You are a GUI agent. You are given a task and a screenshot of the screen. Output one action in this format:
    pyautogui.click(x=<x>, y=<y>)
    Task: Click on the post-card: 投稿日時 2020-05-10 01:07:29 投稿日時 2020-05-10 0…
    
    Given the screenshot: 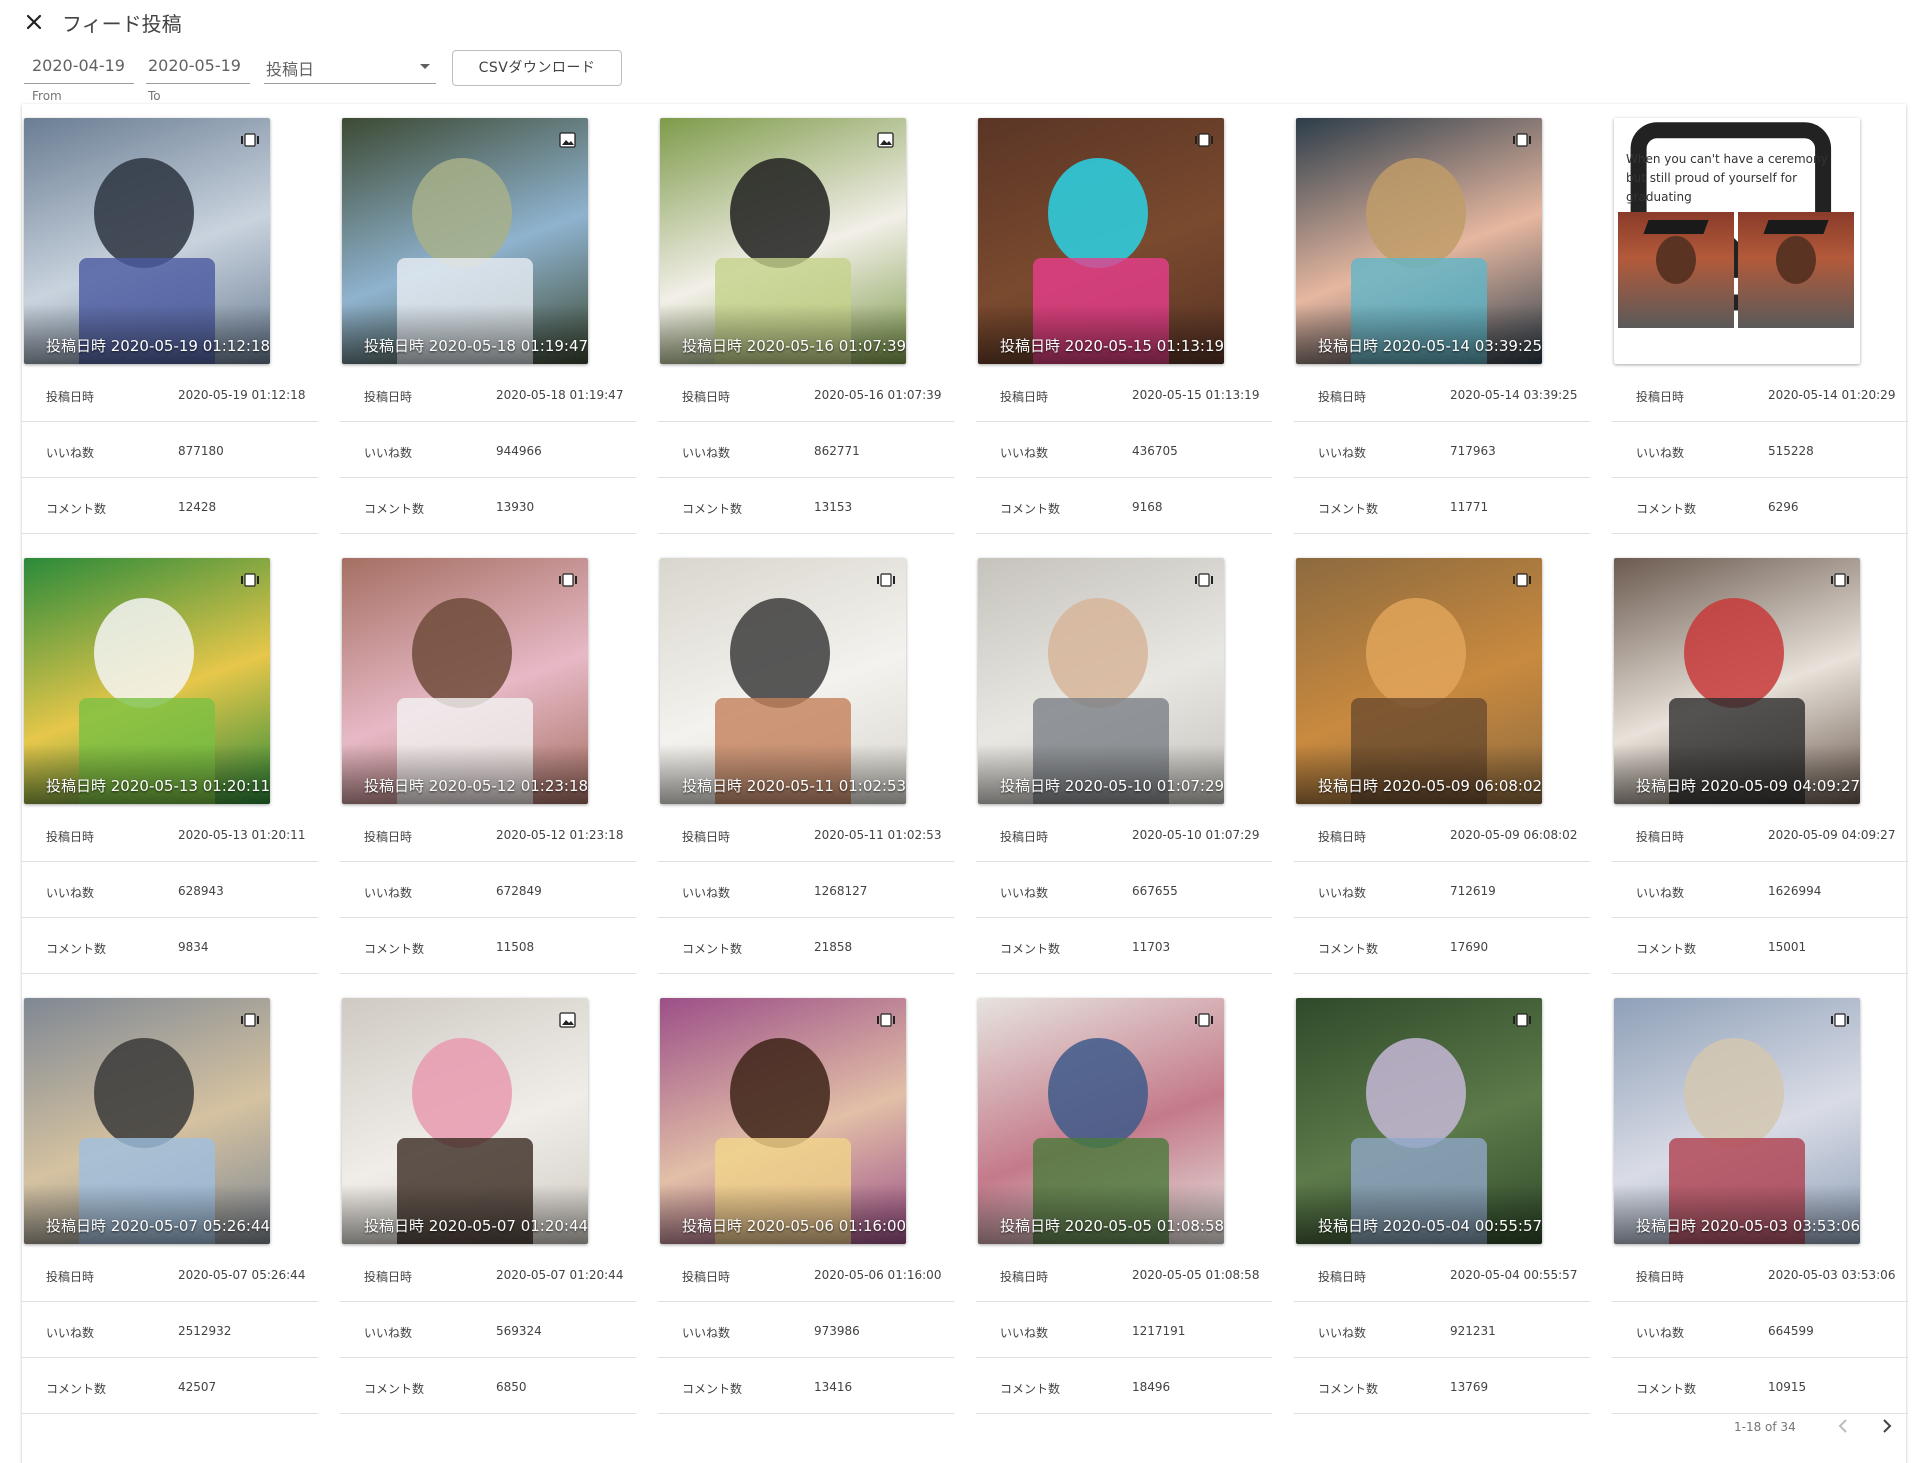 What is the action you would take?
    pyautogui.click(x=1124, y=759)
    